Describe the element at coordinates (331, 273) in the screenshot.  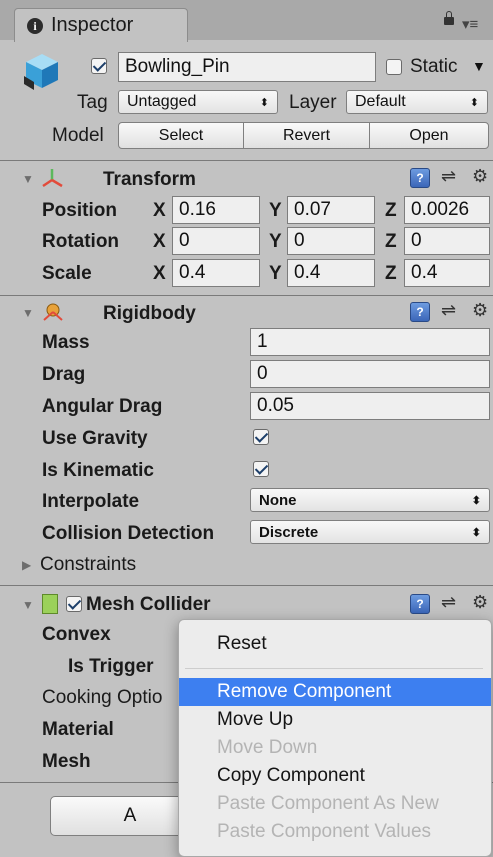
I see `scale-y-field: 0.4` at that location.